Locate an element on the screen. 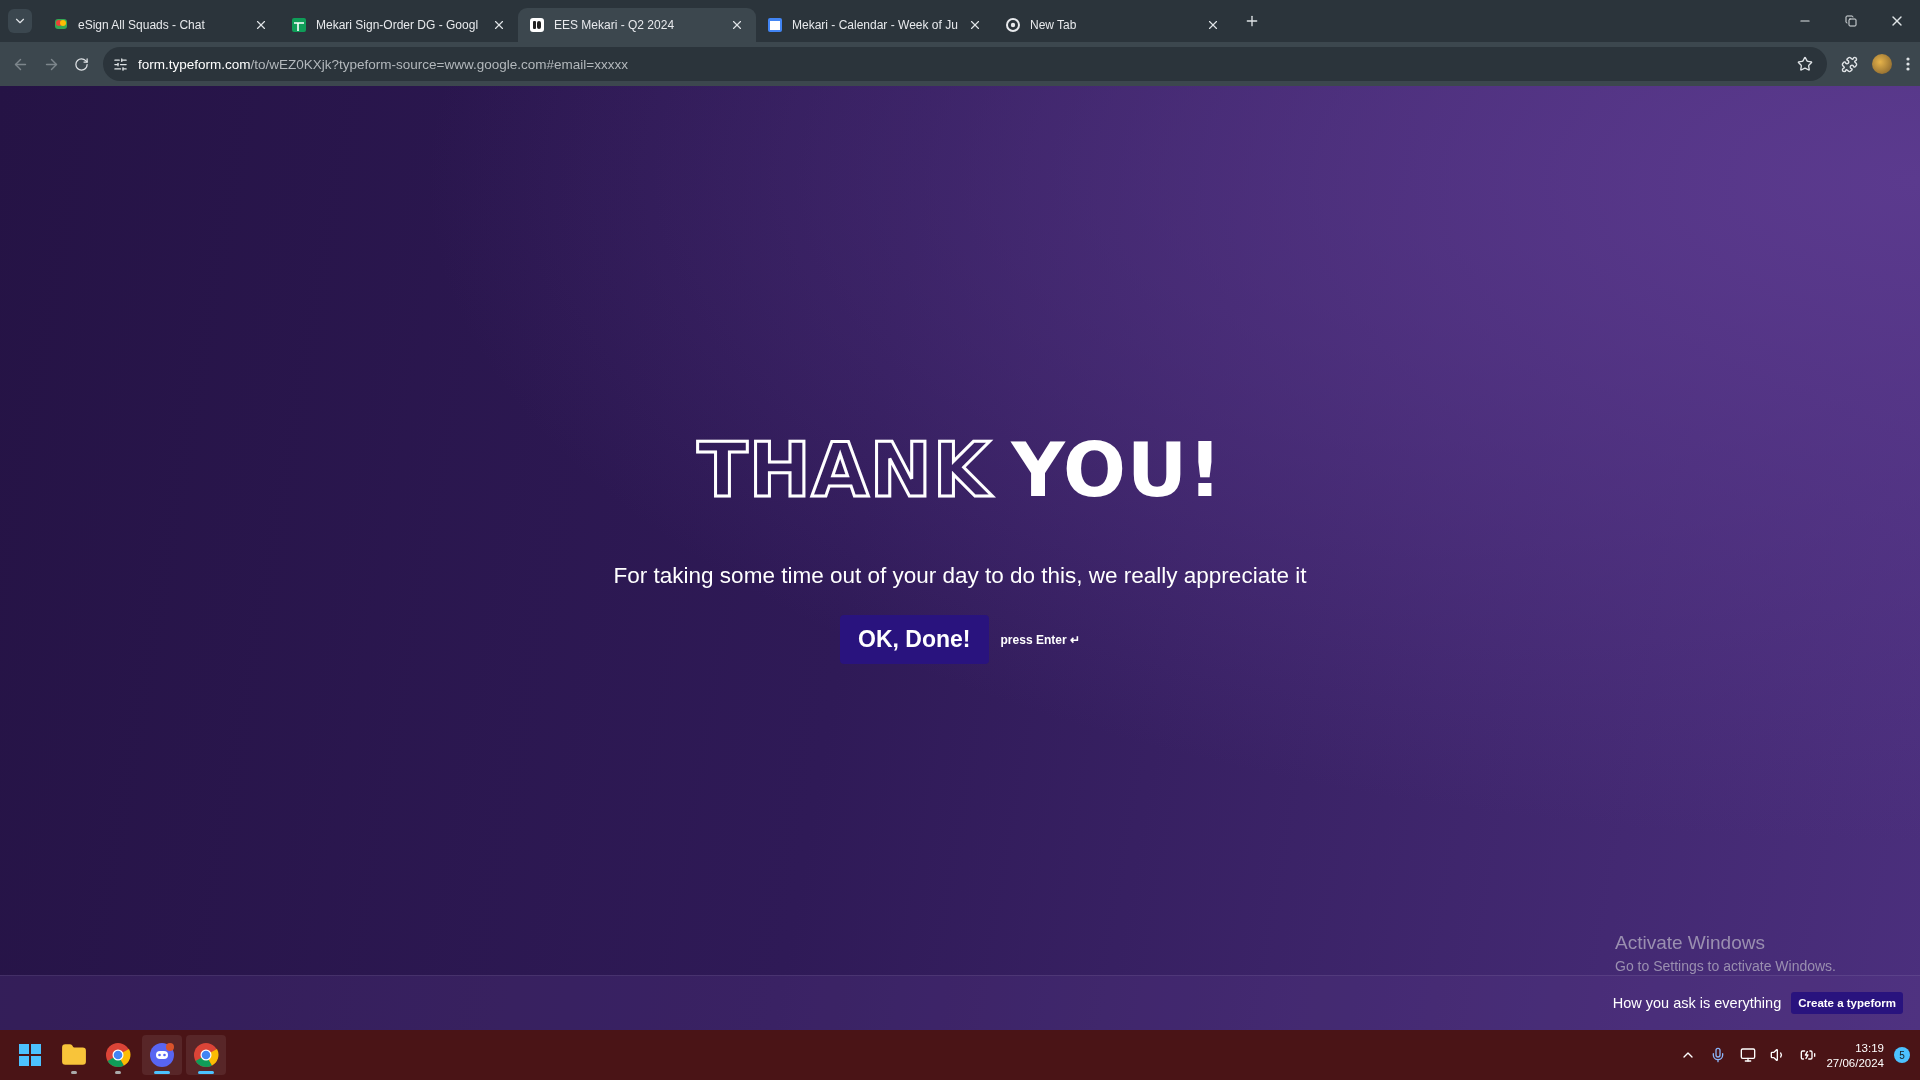 The image size is (1920, 1080). form-icon is located at coordinates (537, 25).